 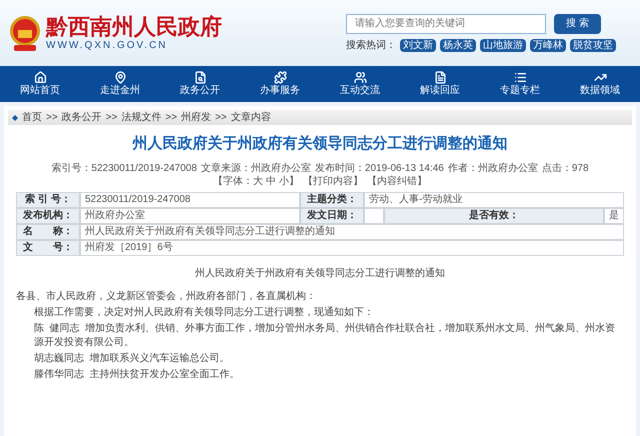 What do you see at coordinates (593, 45) in the screenshot?
I see `hot-word-tag: 脱贫攻坚` at bounding box center [593, 45].